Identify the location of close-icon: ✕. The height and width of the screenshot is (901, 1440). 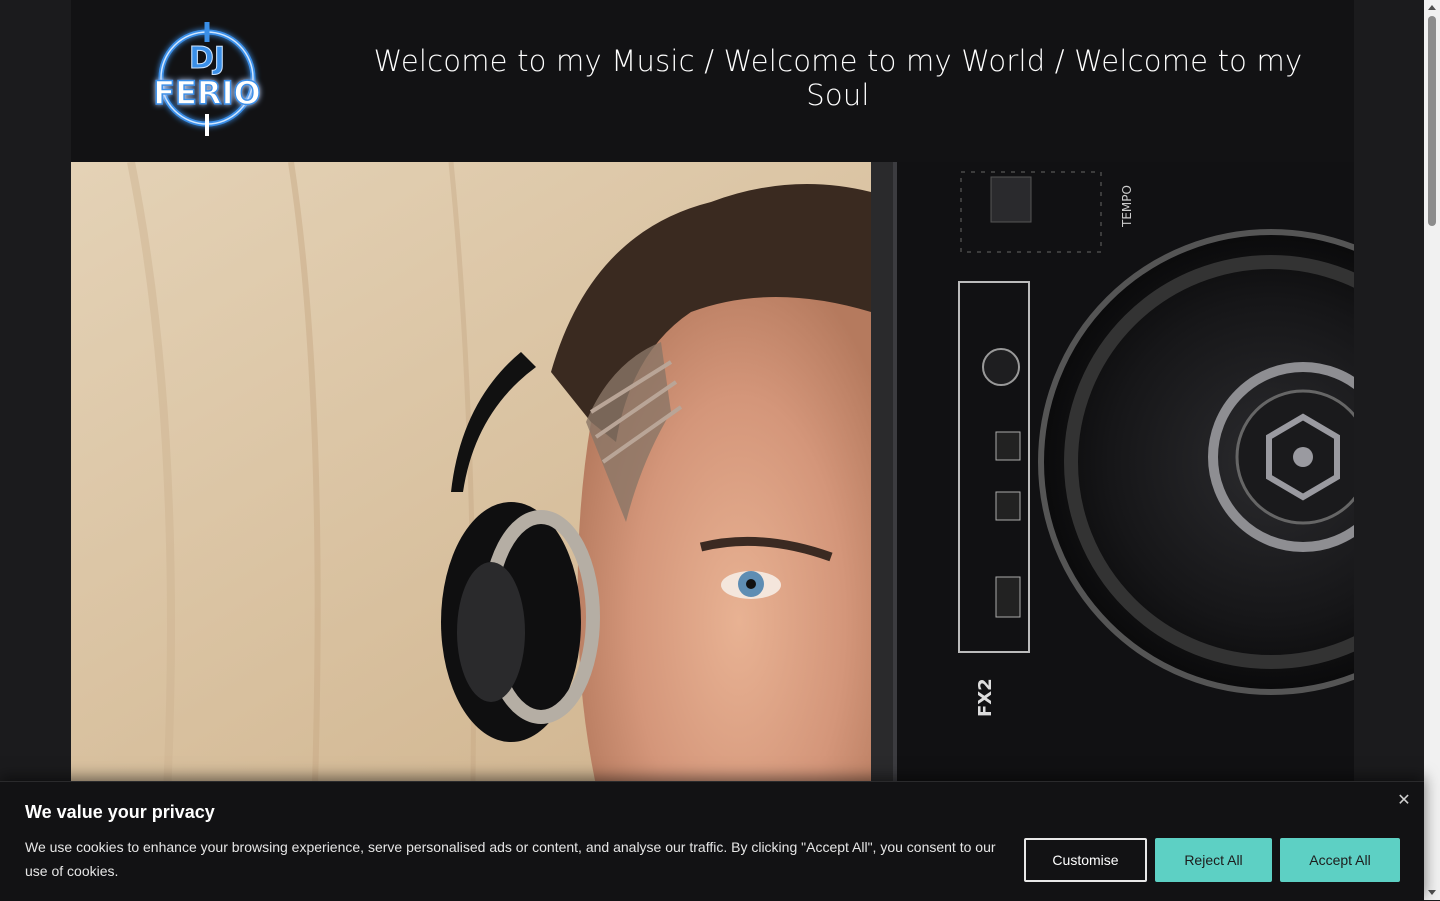
(1404, 800).